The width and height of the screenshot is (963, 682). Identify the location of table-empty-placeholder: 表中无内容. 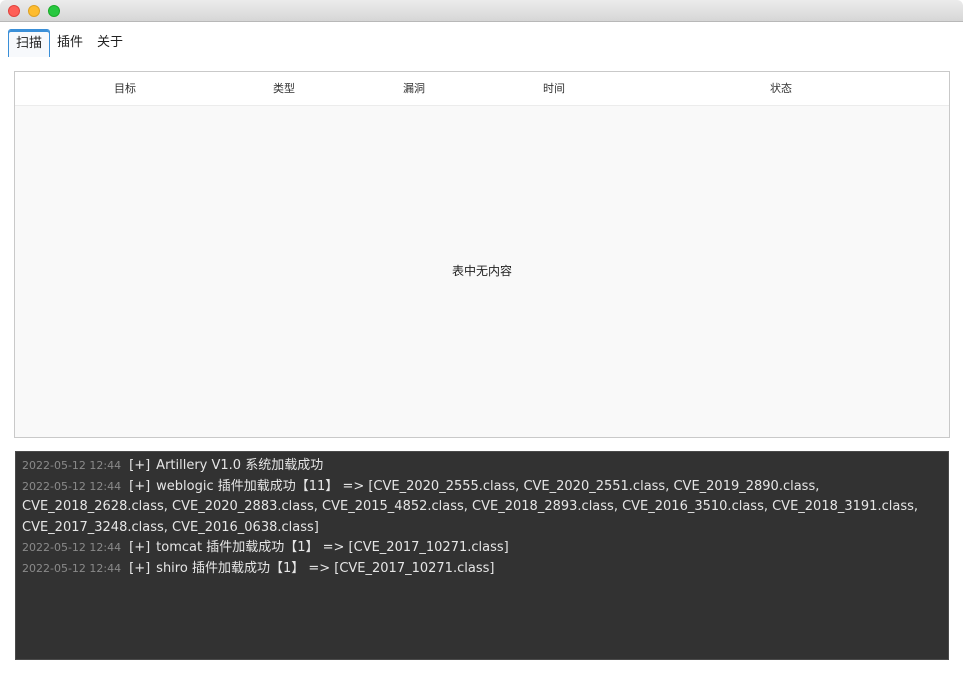
(481, 271).